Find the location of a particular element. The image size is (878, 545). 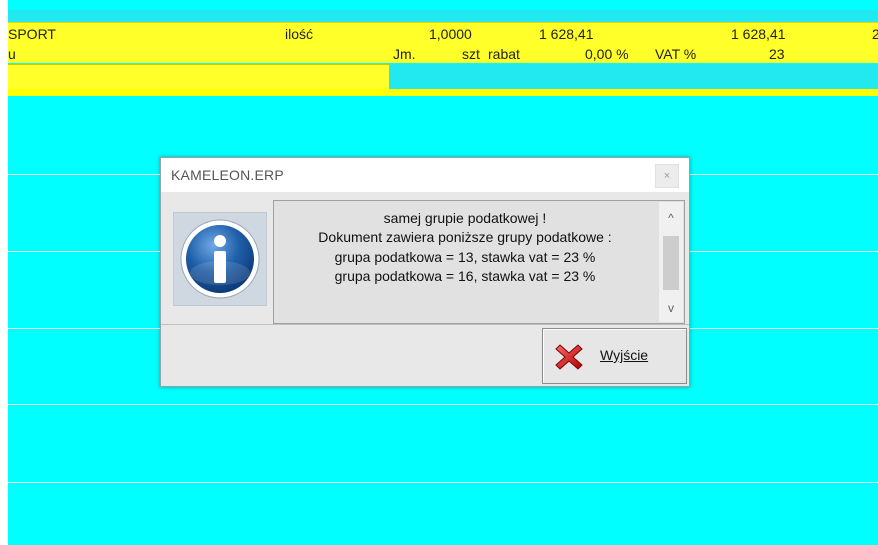

vat-label: VAT % is located at coordinates (676, 54).